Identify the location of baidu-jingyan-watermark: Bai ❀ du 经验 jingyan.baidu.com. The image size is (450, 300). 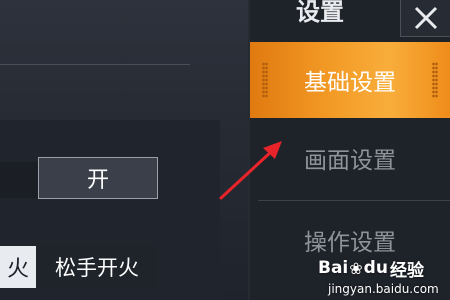
(384, 278).